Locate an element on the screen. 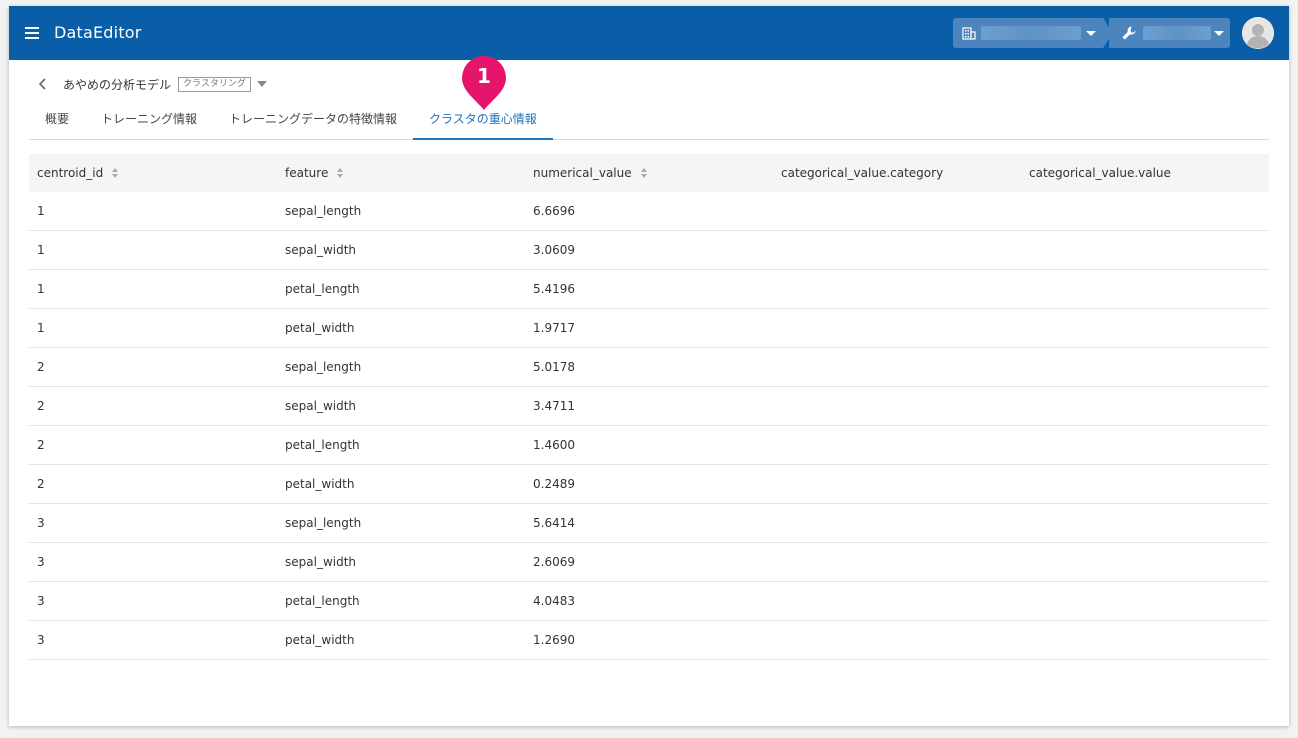 This screenshot has height=738, width=1298. step-callout-marker: 1 is located at coordinates (484, 84).